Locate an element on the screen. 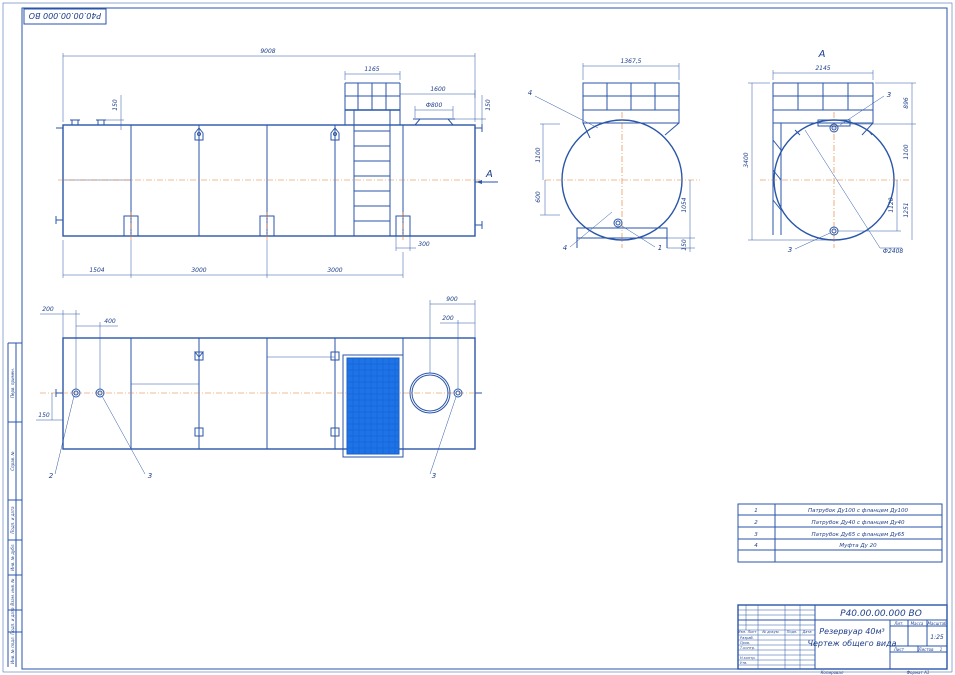 This screenshot has height=675, width=955. callout-plan-3a: 3 is located at coordinates (150, 476).